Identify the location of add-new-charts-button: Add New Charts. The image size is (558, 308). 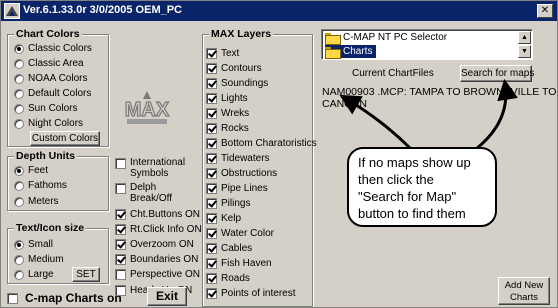
(524, 291).